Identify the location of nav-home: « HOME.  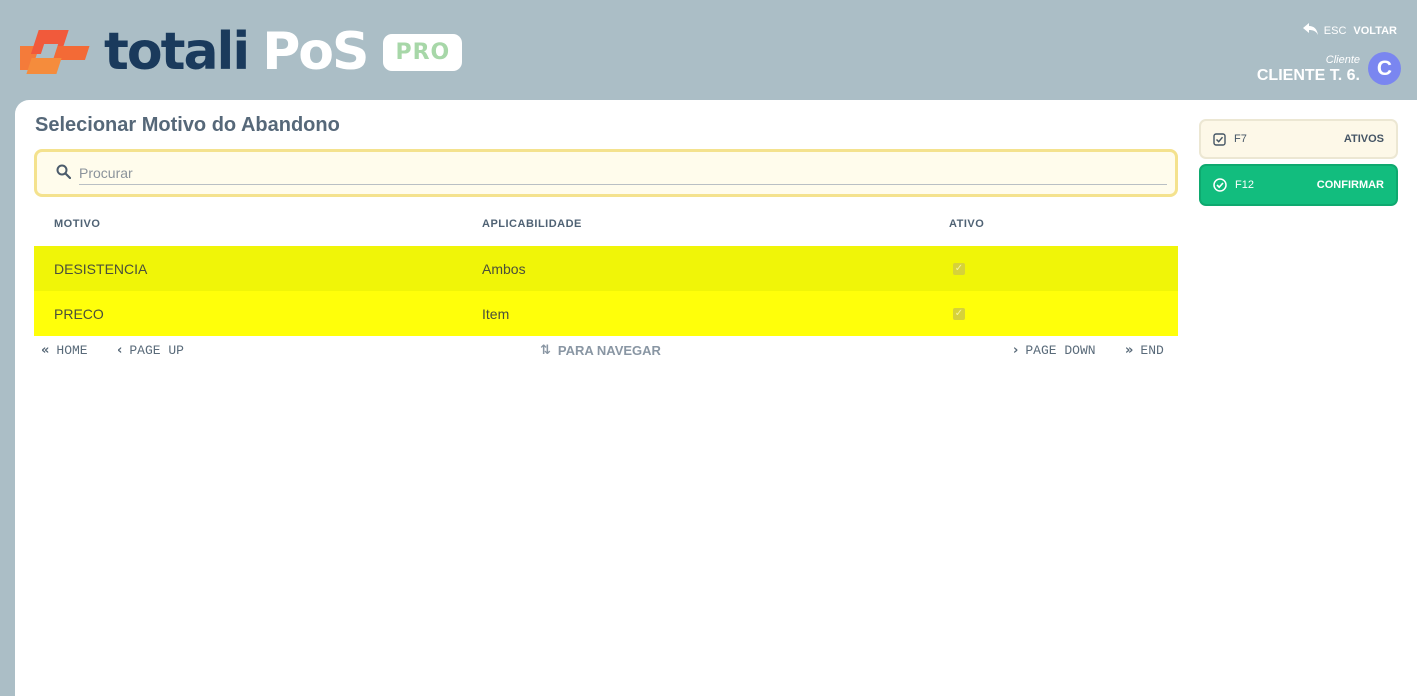
(64, 350).